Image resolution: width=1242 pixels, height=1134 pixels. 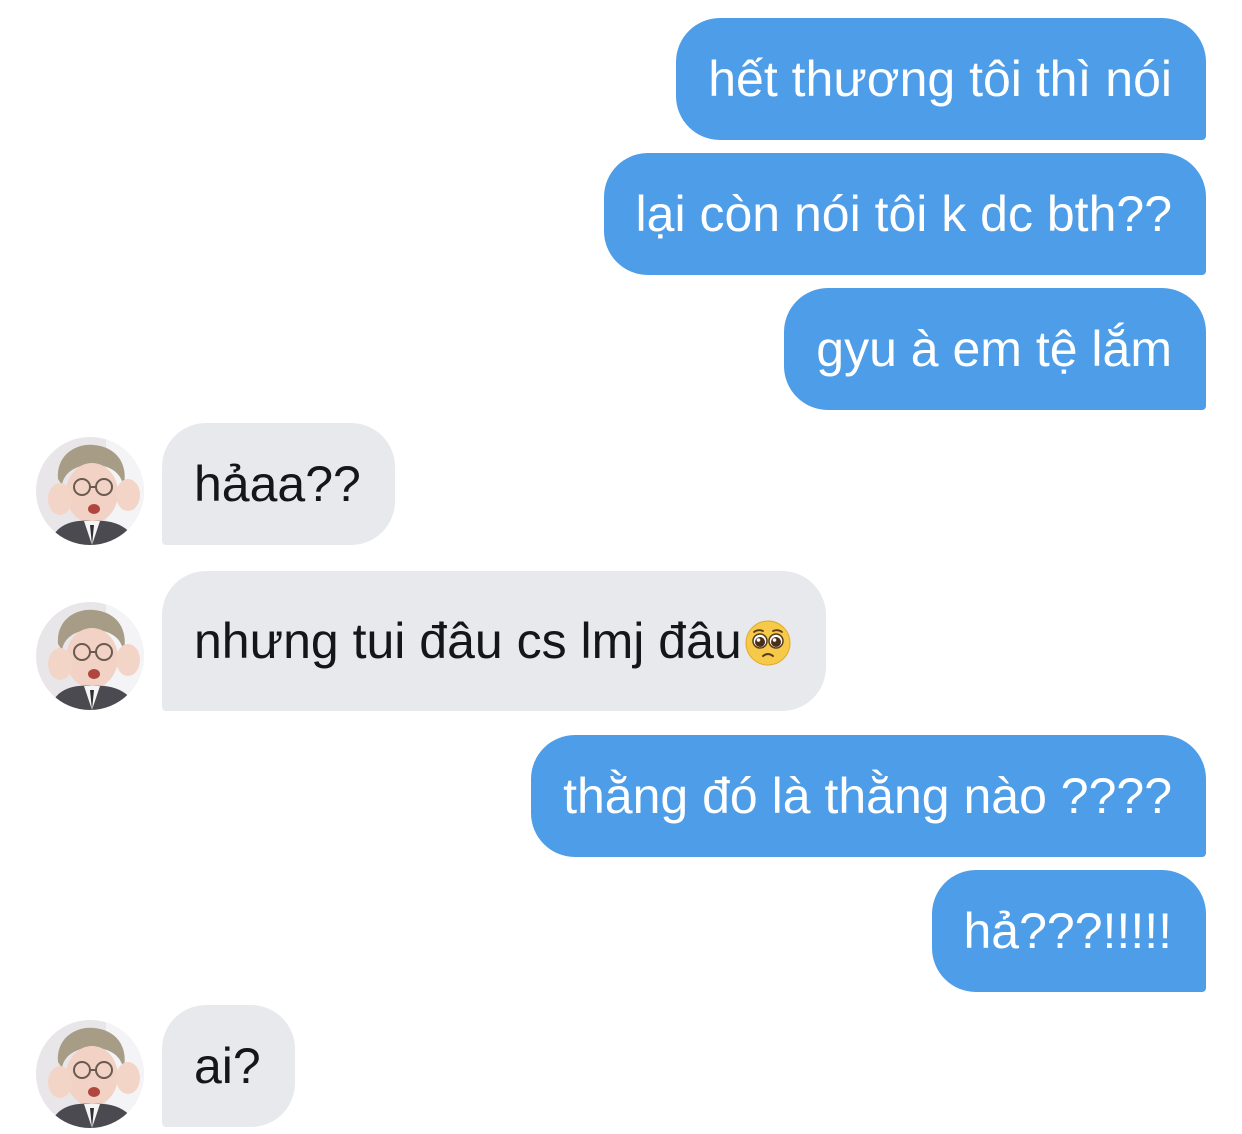 I want to click on message-text: ai?, so click(x=227, y=1066).